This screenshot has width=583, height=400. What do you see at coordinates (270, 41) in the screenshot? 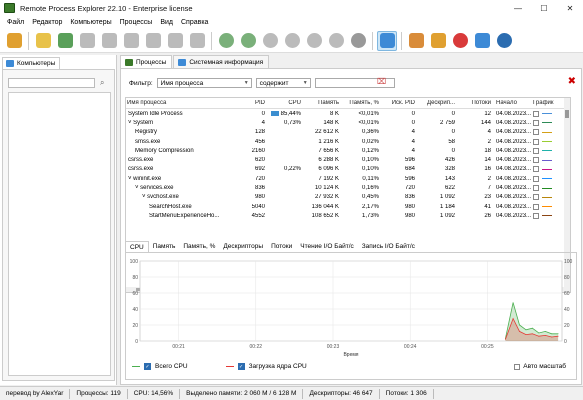
I see `gear-button` at bounding box center [270, 41].